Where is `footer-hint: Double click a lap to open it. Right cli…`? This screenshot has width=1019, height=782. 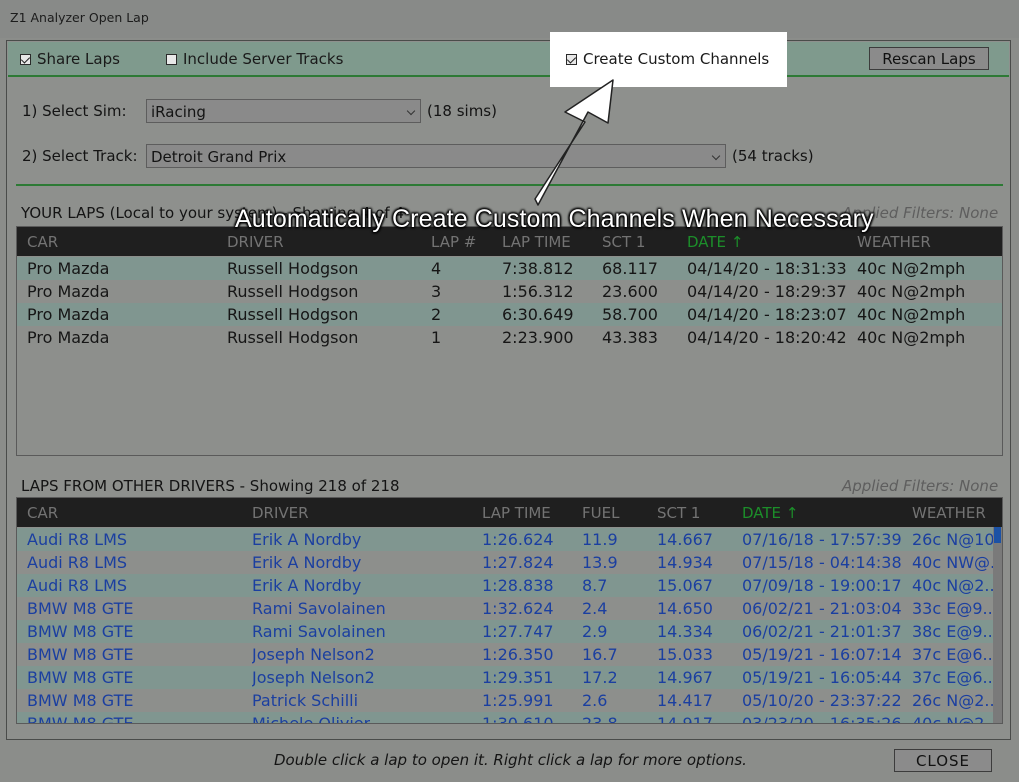
footer-hint: Double click a lap to open it. Right cli… is located at coordinates (510, 760).